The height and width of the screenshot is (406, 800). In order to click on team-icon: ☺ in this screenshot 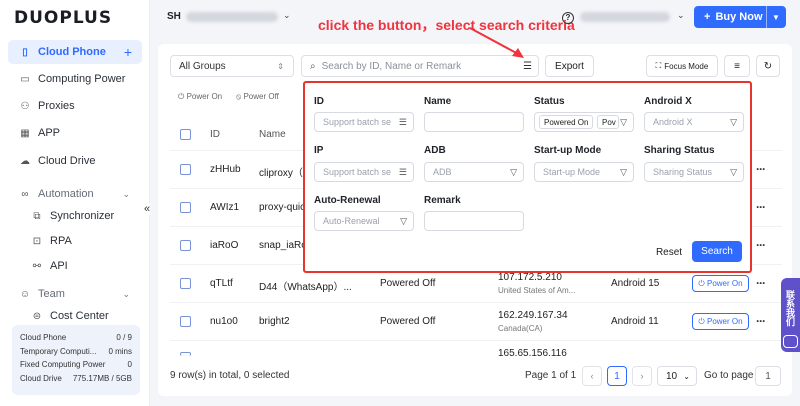, I will do `click(25, 294)`.